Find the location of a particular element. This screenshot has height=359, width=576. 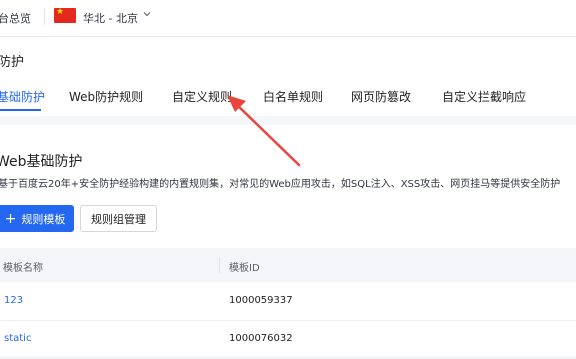

template-id: 1000059337 is located at coordinates (261, 300).